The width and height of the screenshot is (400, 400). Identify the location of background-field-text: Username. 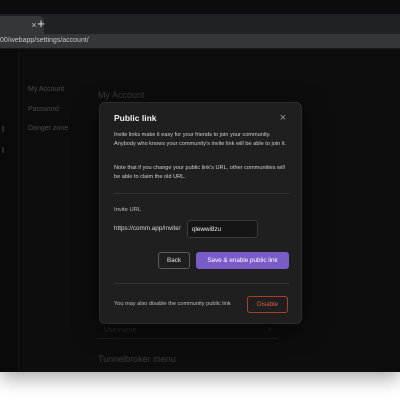
(120, 330).